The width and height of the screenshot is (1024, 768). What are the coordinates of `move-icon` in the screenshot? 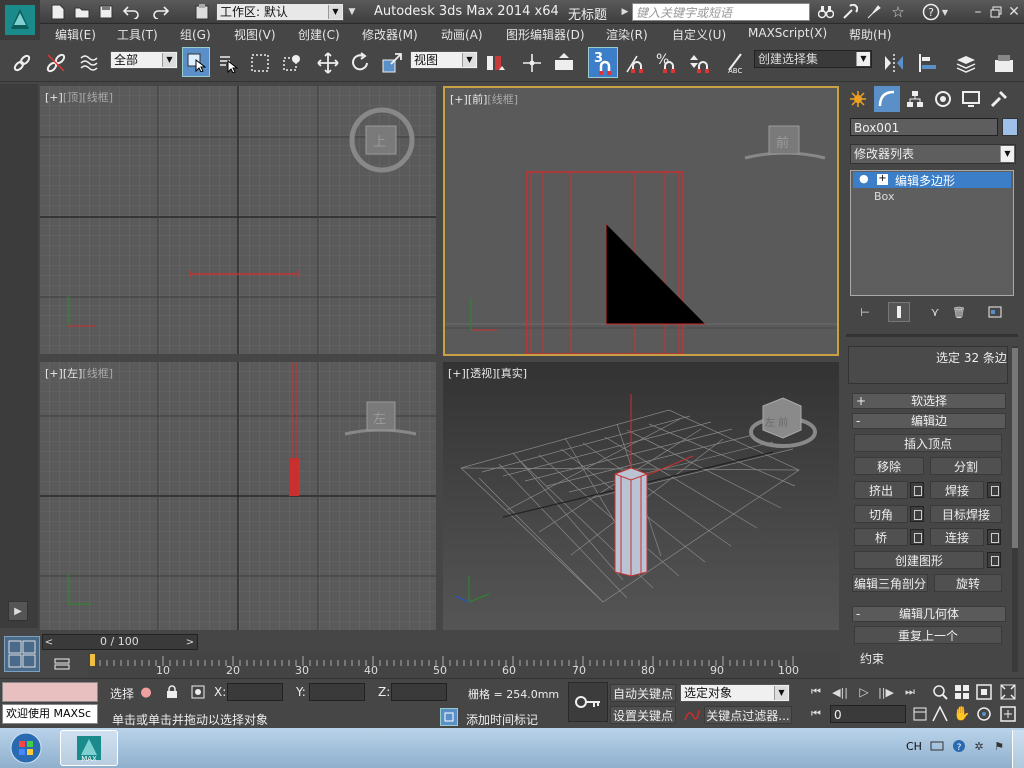 It's located at (328, 63).